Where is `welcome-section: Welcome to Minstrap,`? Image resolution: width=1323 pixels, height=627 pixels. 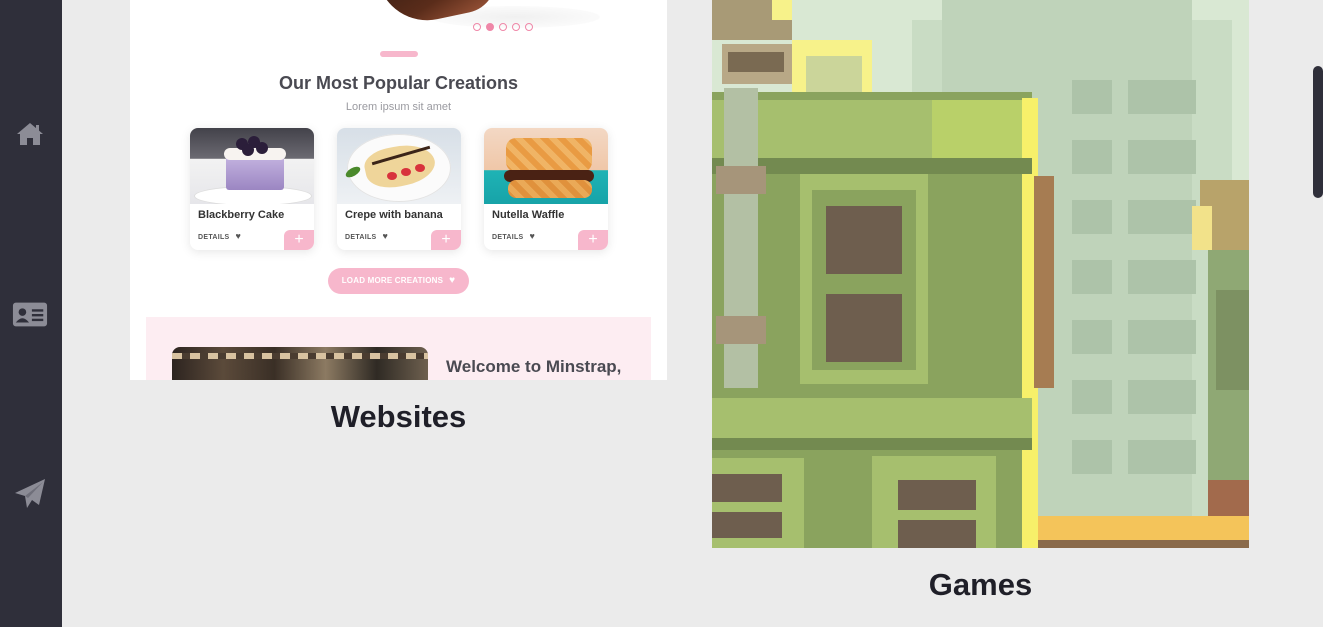 welcome-section: Welcome to Minstrap, is located at coordinates (398, 348).